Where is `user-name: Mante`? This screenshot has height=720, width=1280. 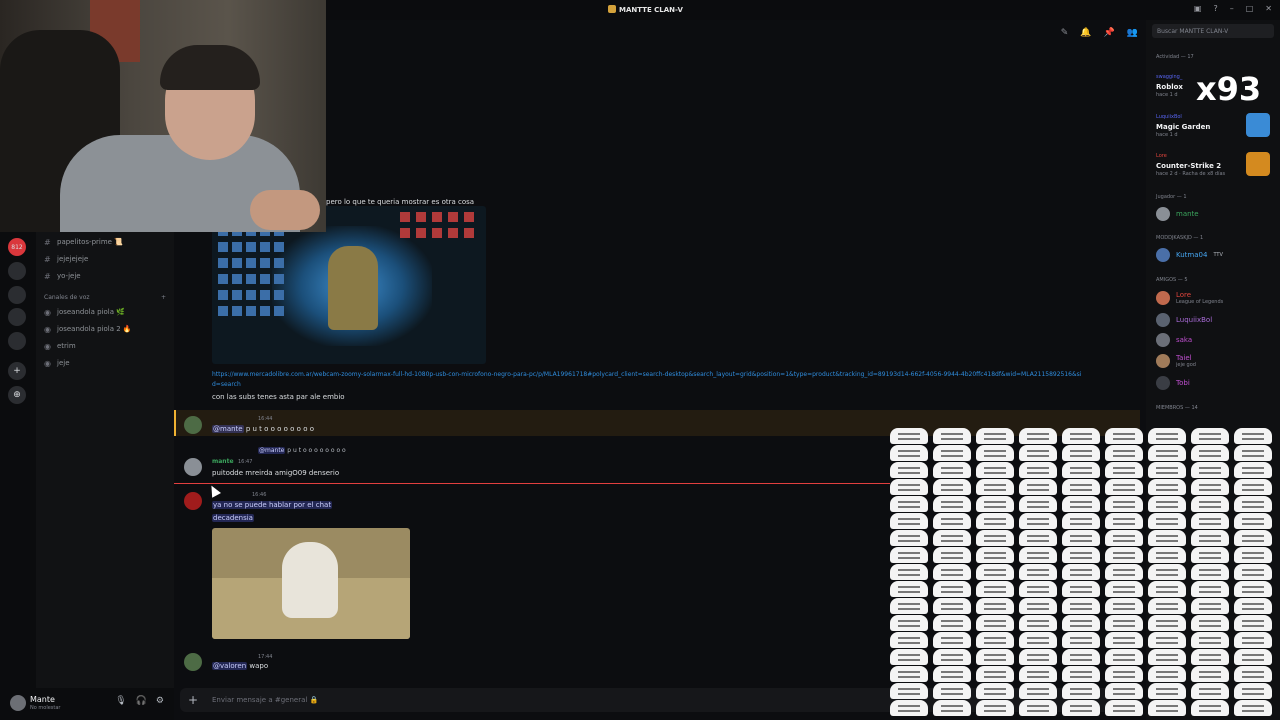
user-name: Mante is located at coordinates (42, 699).